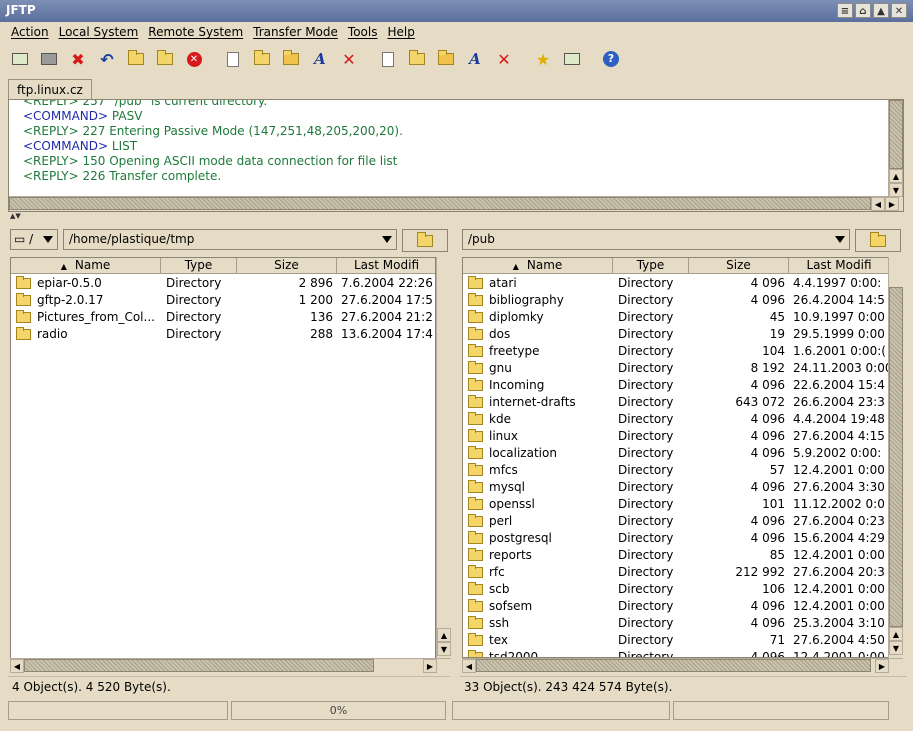 The image size is (913, 731). What do you see at coordinates (572, 59) in the screenshot?
I see `log-window-button` at bounding box center [572, 59].